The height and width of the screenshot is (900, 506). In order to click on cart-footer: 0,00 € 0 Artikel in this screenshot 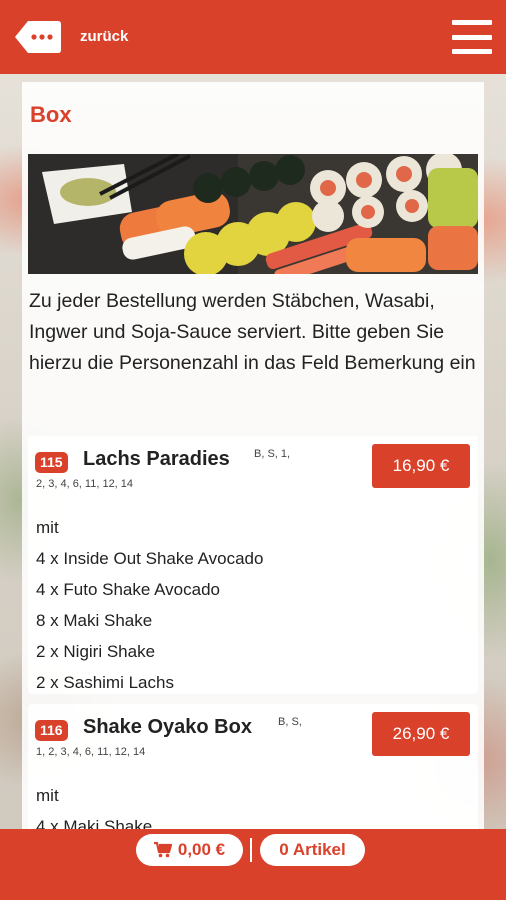, I will do `click(253, 864)`.